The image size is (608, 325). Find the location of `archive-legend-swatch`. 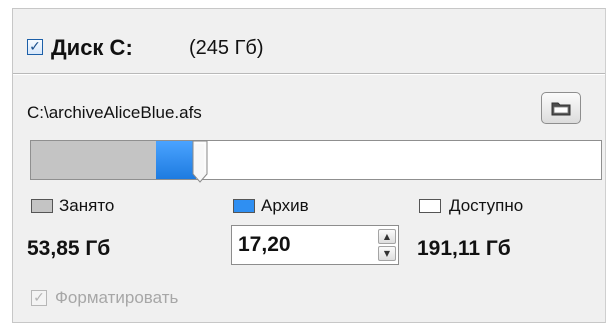

archive-legend-swatch is located at coordinates (244, 206).